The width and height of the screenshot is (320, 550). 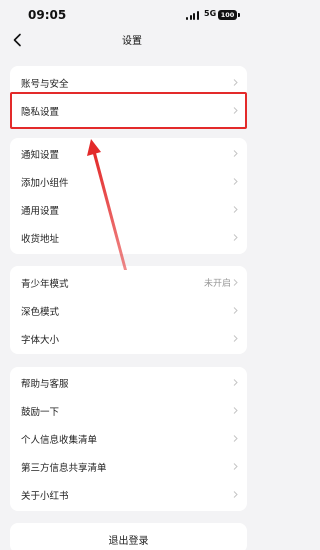 I want to click on nav-bar: 设置, so click(x=132, y=40).